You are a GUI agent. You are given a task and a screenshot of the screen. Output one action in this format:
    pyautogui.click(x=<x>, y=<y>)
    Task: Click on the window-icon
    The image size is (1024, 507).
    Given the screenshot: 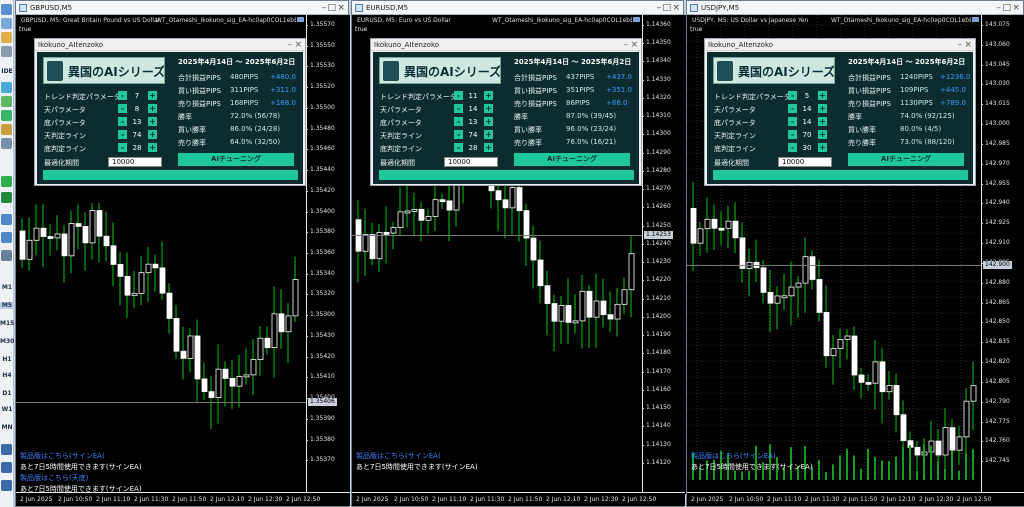 What is the action you would take?
    pyautogui.click(x=6, y=9)
    